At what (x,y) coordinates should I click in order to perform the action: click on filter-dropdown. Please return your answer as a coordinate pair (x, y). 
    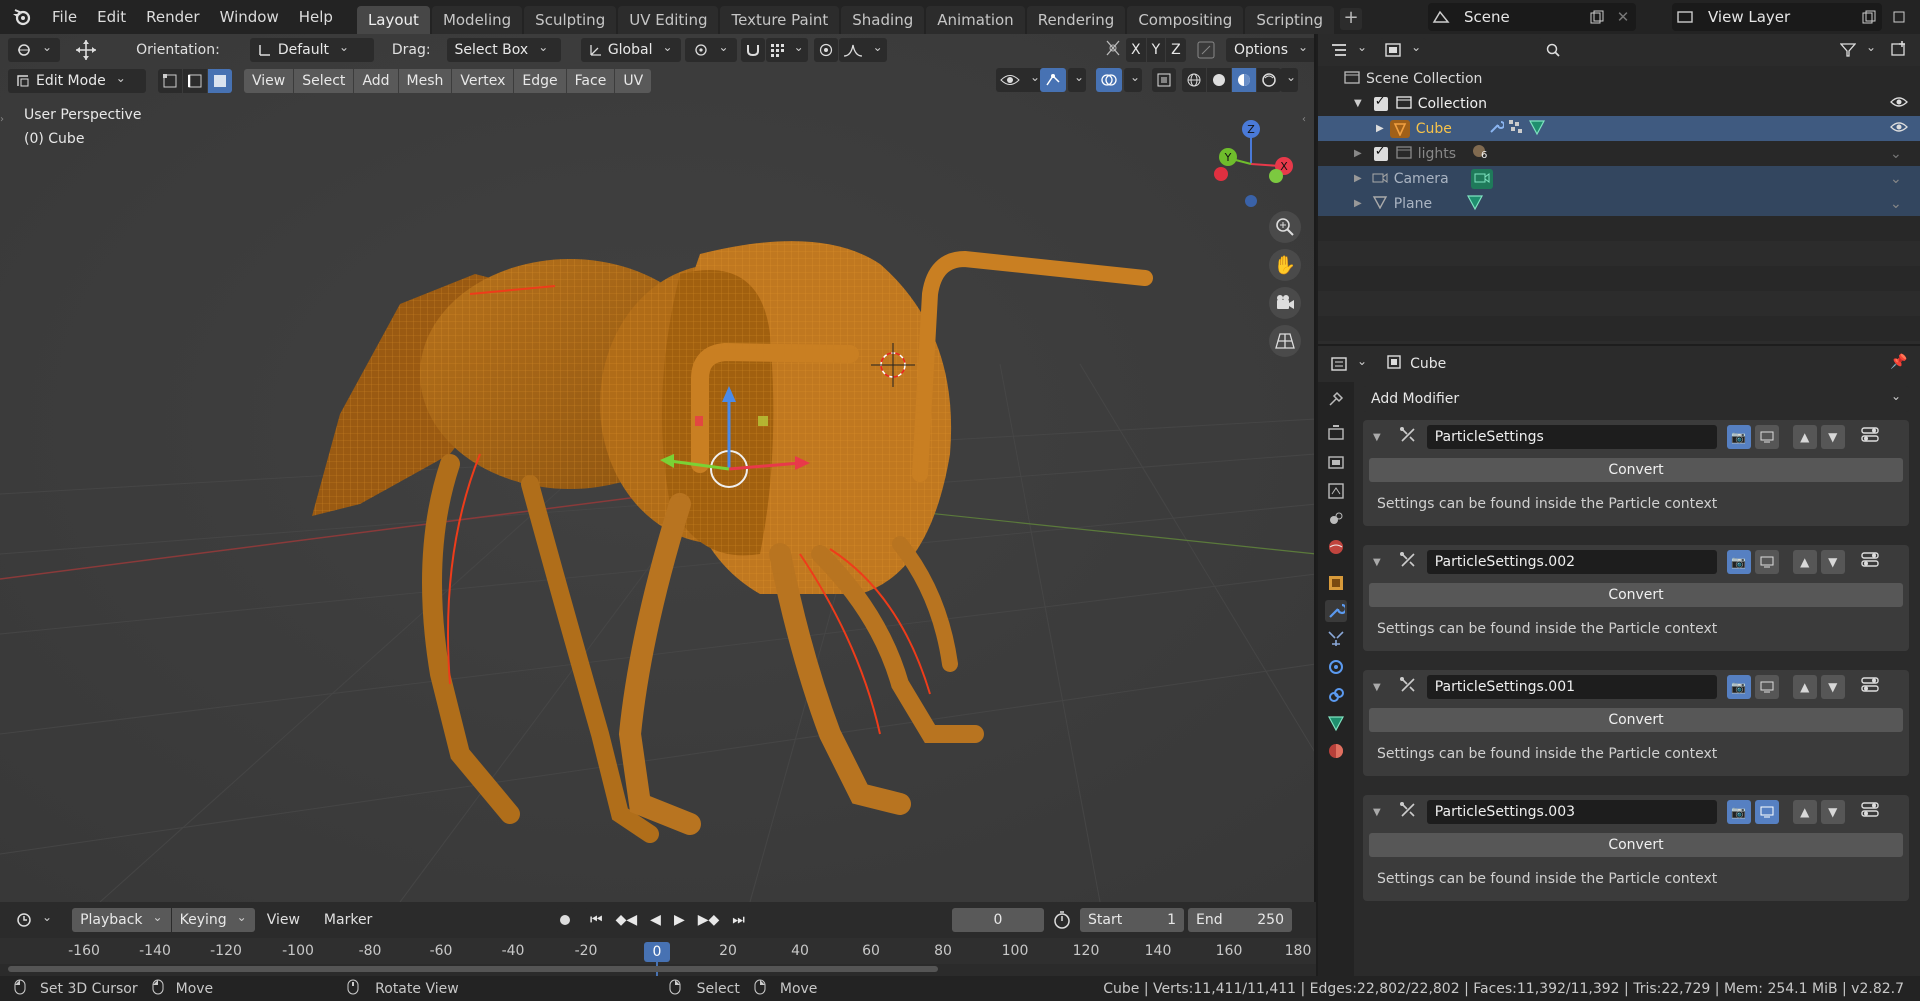
    Looking at the image, I should click on (1858, 50).